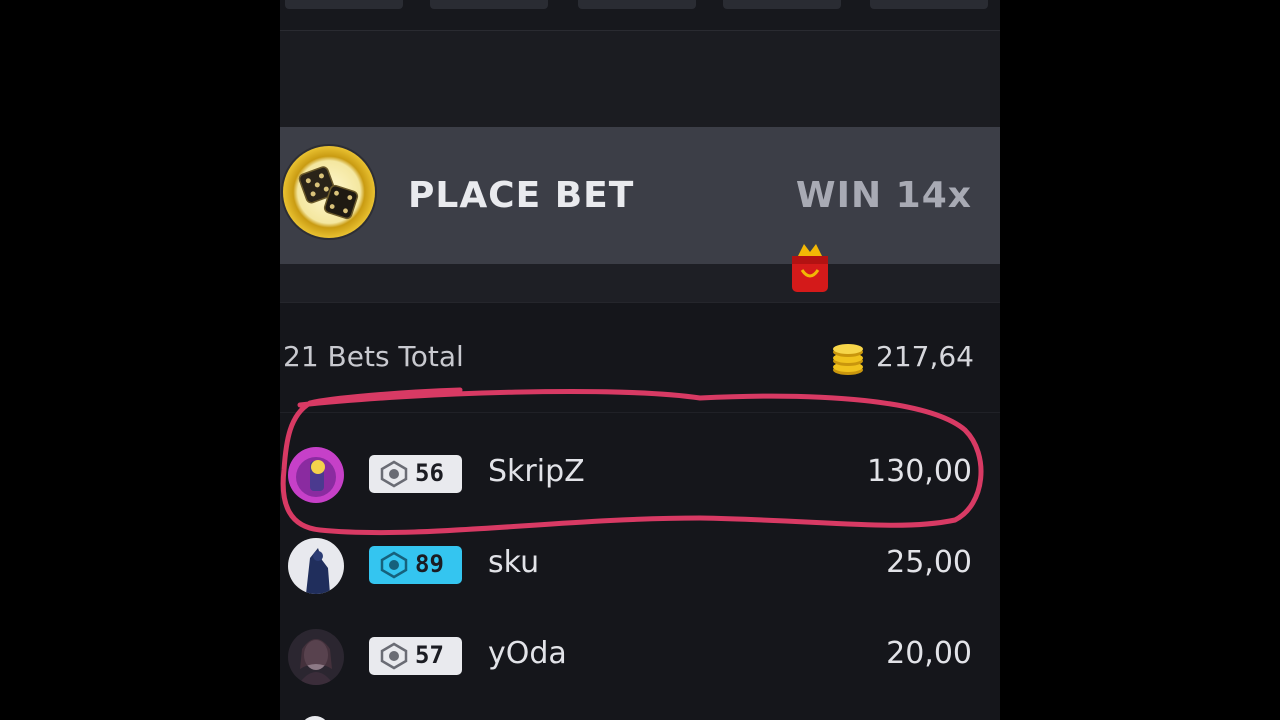 This screenshot has height=720, width=1280. What do you see at coordinates (883, 195) in the screenshot?
I see `win-multiplier-label: WIN 14x` at bounding box center [883, 195].